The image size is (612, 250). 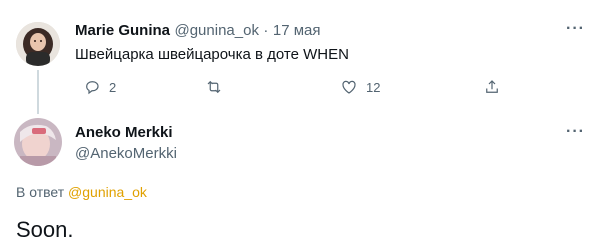 I want to click on author-handle: @gunina_ok, so click(x=216, y=30).